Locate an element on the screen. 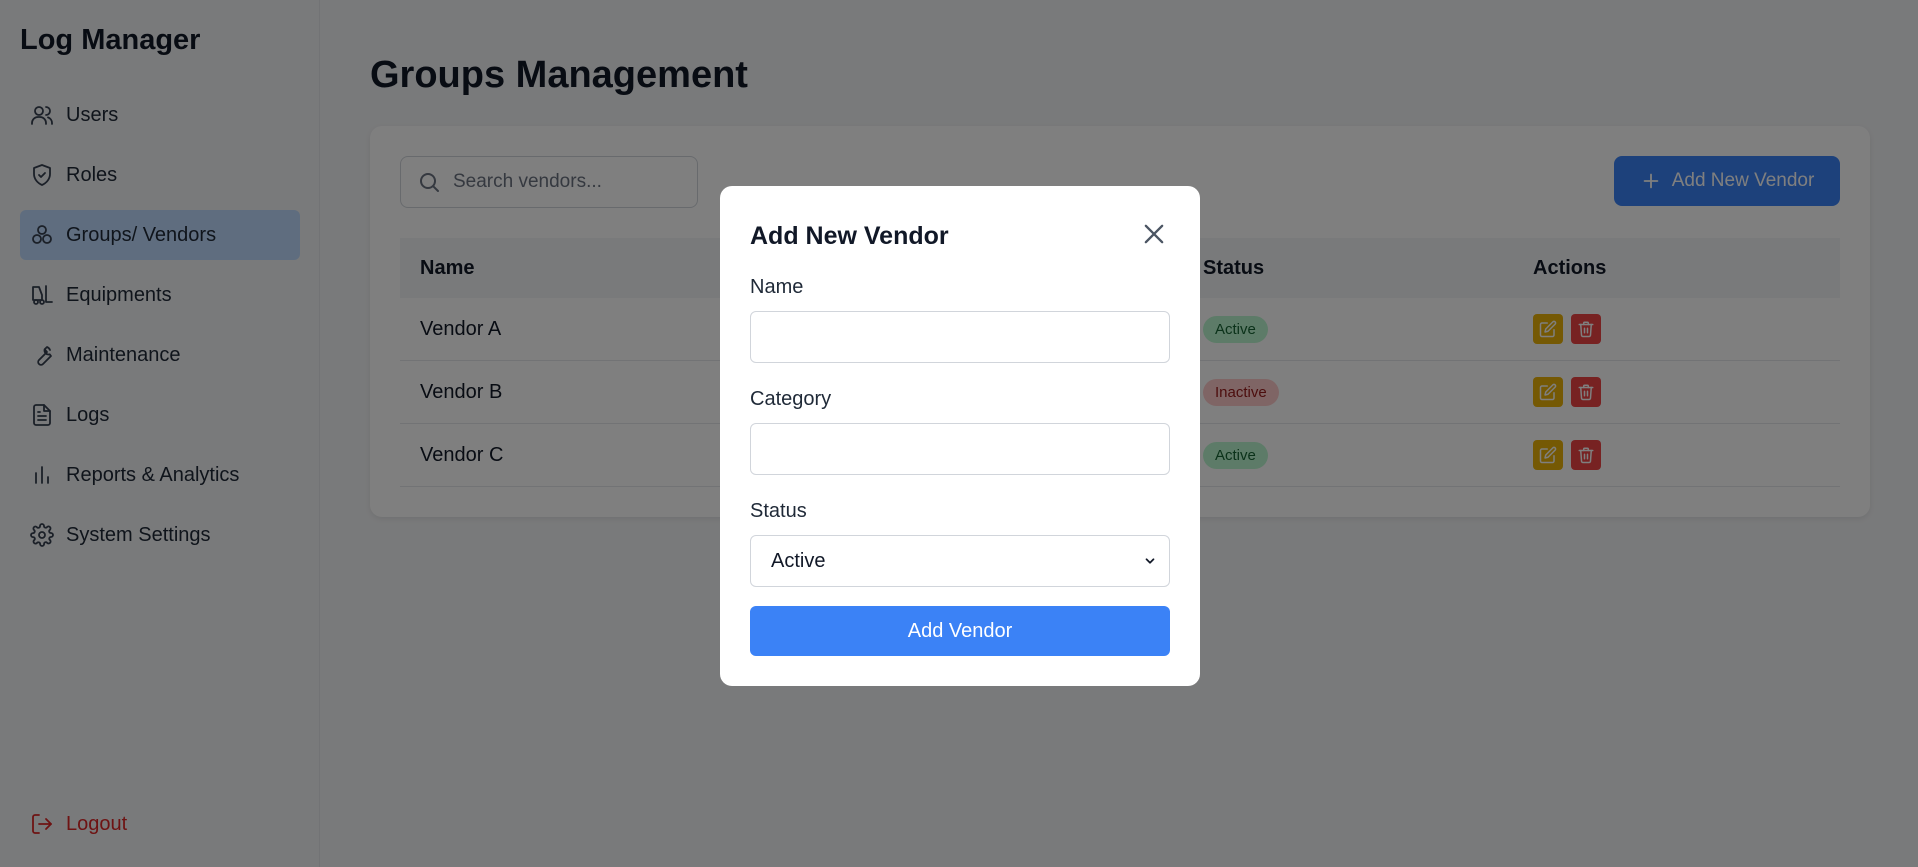 This screenshot has width=1918, height=867. name-label: Name is located at coordinates (777, 287).